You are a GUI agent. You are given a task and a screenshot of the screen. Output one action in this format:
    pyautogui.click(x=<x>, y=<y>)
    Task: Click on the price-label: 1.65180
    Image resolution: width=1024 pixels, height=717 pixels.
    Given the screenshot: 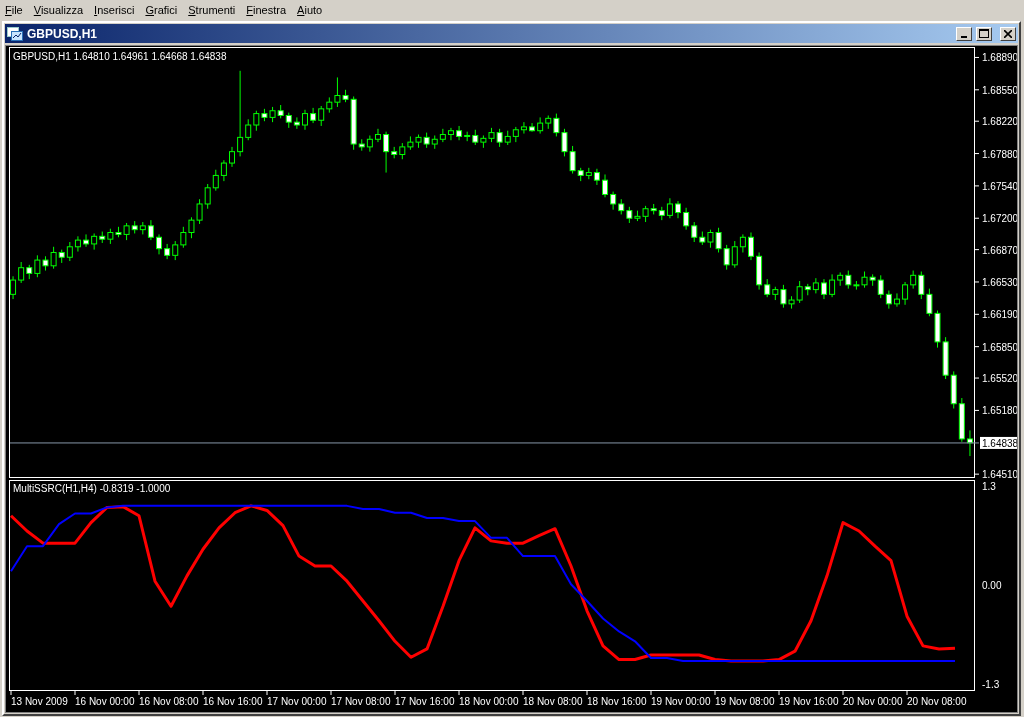 What is the action you would take?
    pyautogui.click(x=999, y=411)
    